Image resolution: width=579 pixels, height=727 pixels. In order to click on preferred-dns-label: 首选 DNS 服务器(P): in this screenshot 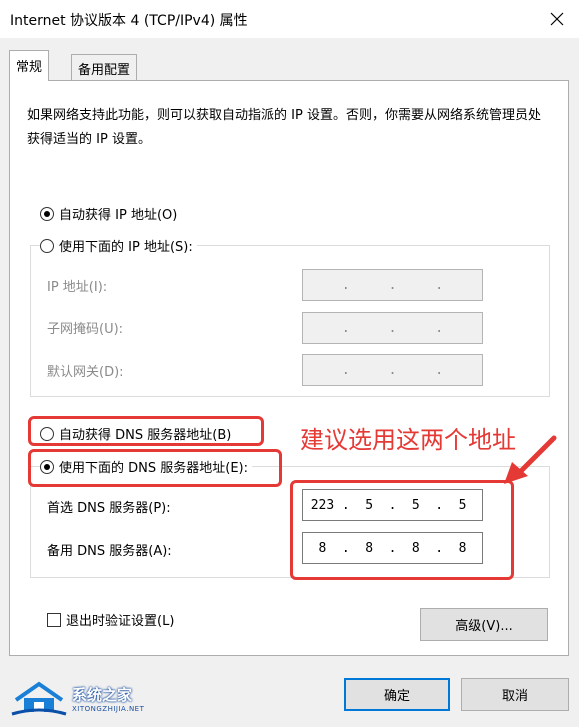, I will do `click(109, 508)`.